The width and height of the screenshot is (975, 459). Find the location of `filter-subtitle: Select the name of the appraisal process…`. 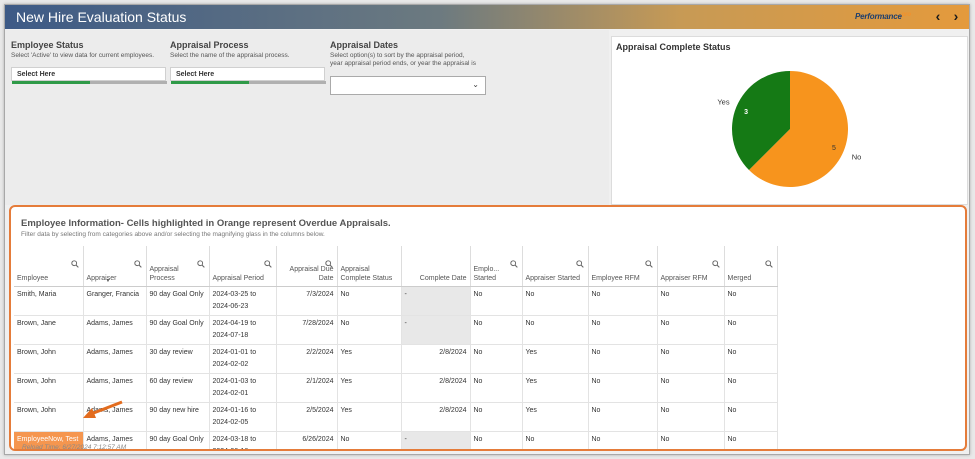

filter-subtitle: Select the name of the appraisal process… is located at coordinates (230, 55).